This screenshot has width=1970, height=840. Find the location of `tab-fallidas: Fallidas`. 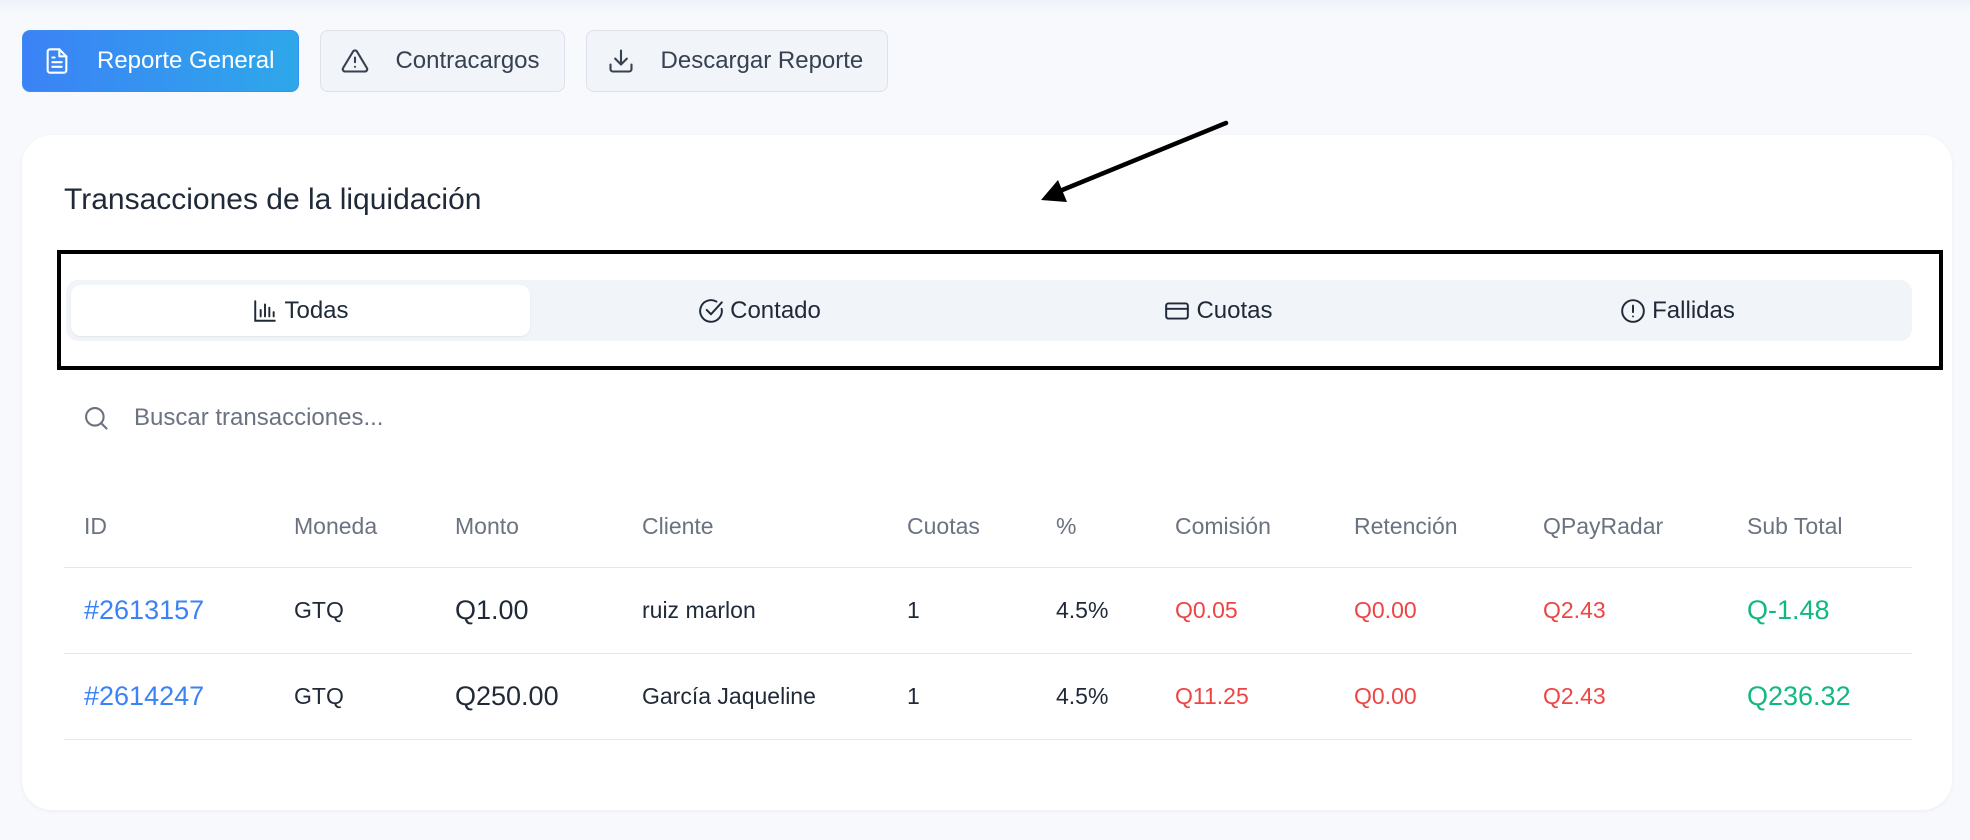

tab-fallidas: Fallidas is located at coordinates (1677, 310).